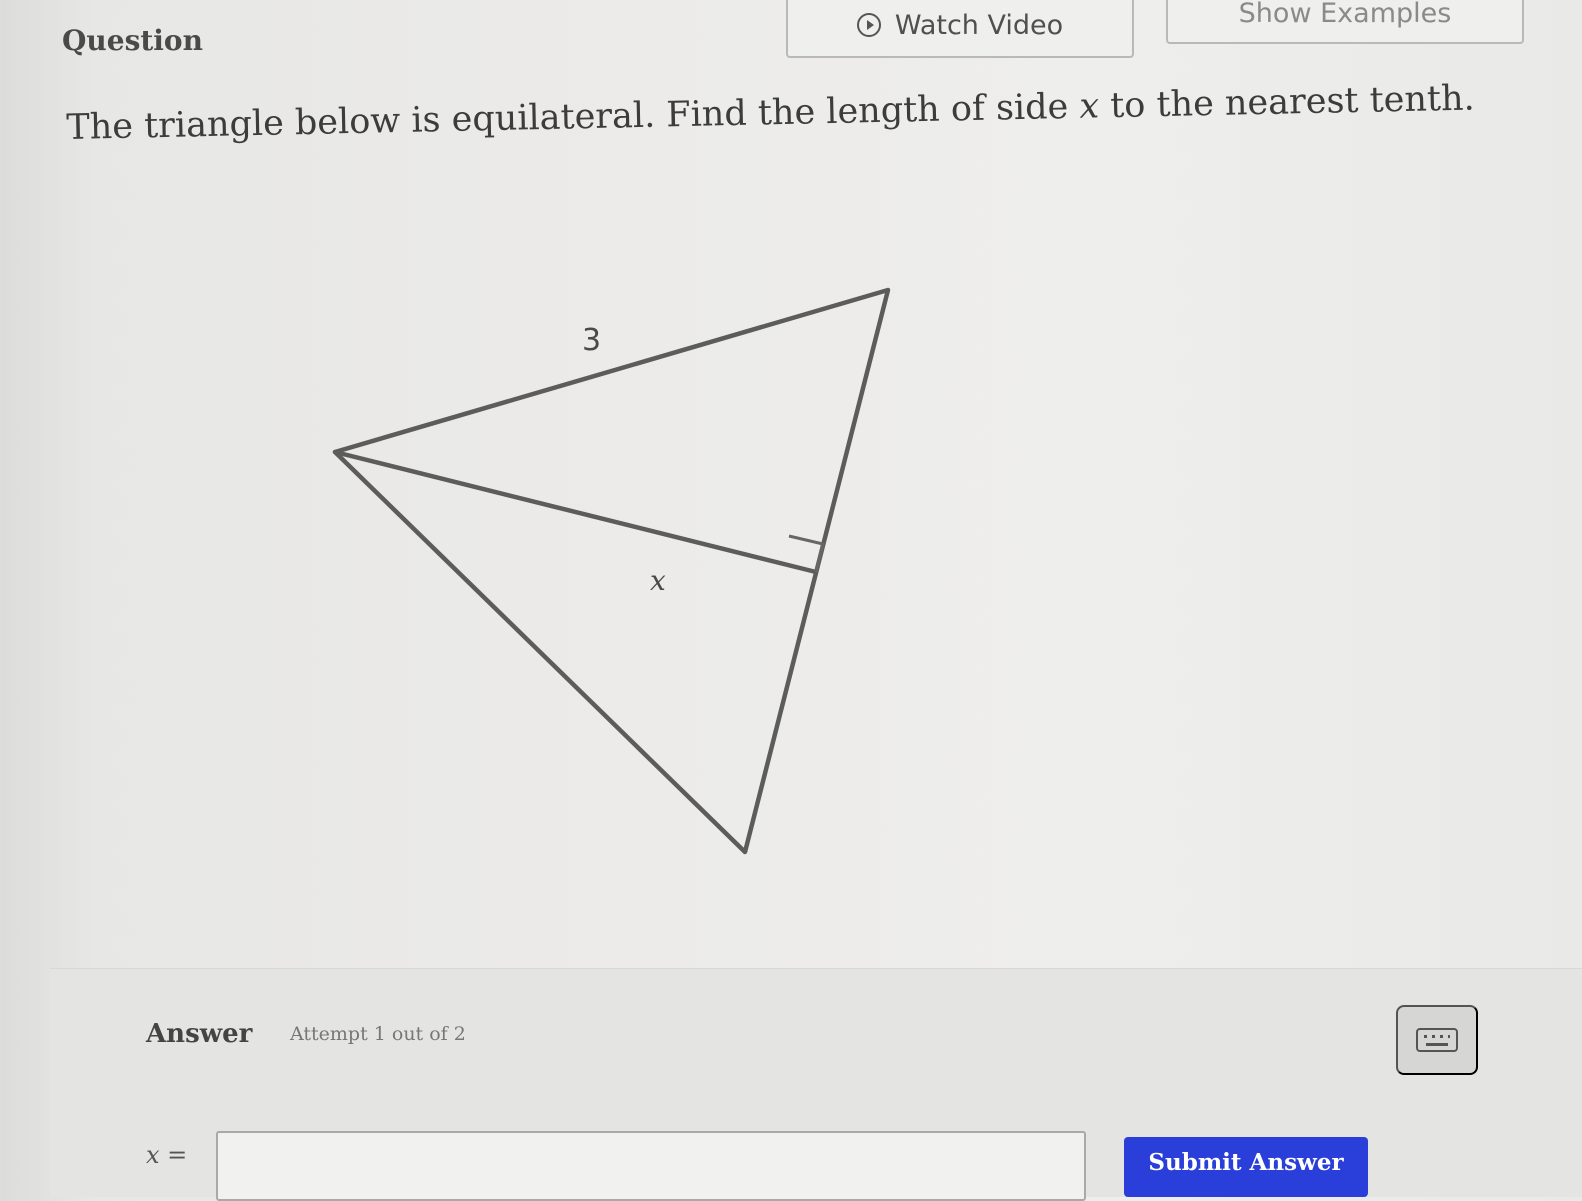 The height and width of the screenshot is (1201, 1582). What do you see at coordinates (153, 1155) in the screenshot?
I see `answer-variable: x` at bounding box center [153, 1155].